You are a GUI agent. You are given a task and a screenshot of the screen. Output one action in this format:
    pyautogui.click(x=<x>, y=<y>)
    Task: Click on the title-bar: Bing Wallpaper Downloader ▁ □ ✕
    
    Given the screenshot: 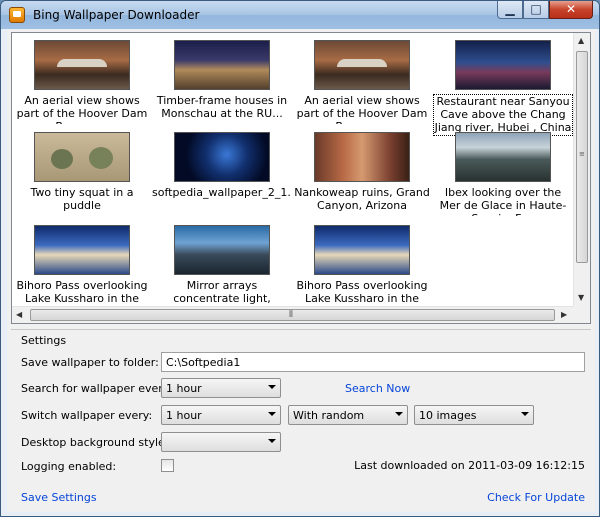 What is the action you would take?
    pyautogui.click(x=300, y=15)
    